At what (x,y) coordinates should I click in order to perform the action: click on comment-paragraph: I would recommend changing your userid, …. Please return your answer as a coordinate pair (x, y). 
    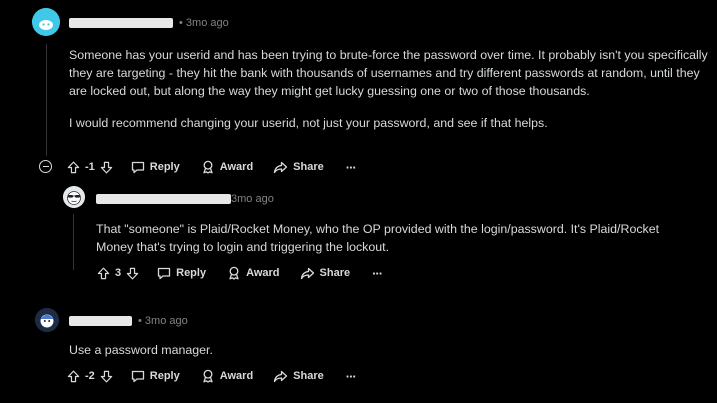
    Looking at the image, I should click on (308, 123).